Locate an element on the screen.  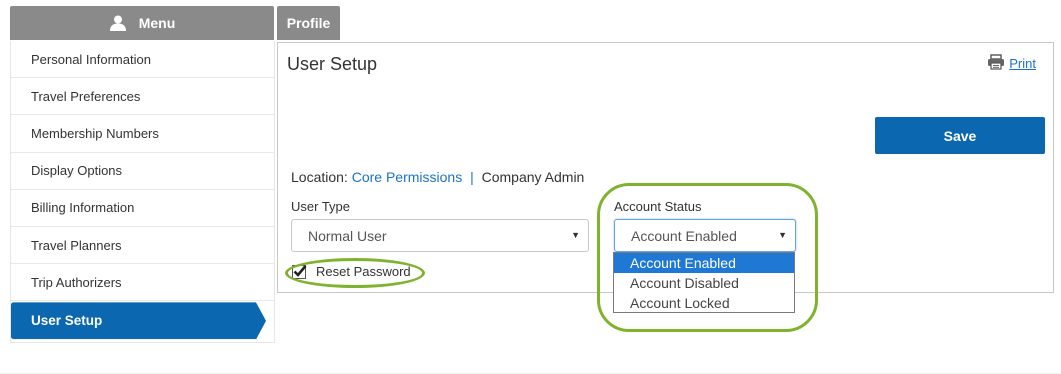
tab-profile-label: Profile is located at coordinates (308, 23).